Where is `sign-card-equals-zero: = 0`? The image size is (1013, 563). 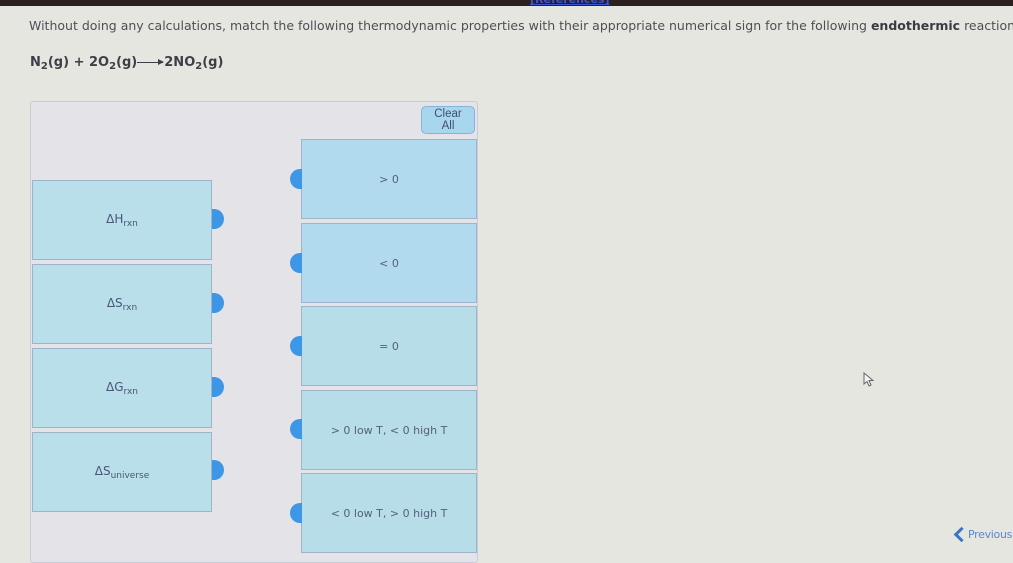
sign-card-equals-zero: = 0 is located at coordinates (389, 346).